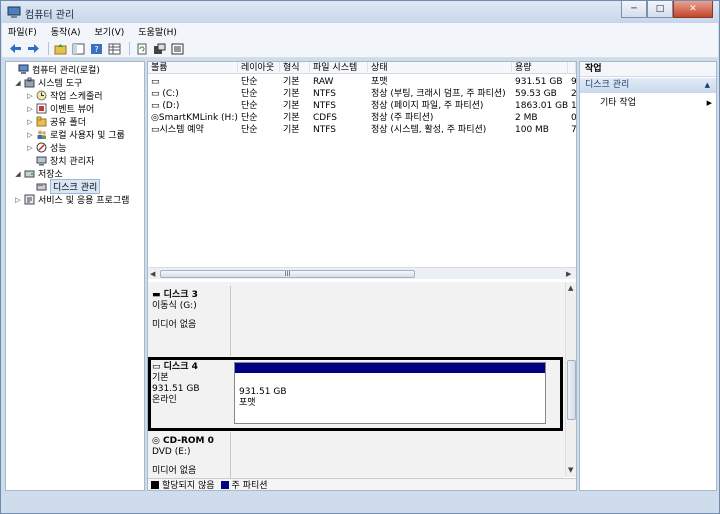  Describe the element at coordinates (390, 393) in the screenshot. I see `disk-4-partition: 931.51 GB 포맷` at that location.